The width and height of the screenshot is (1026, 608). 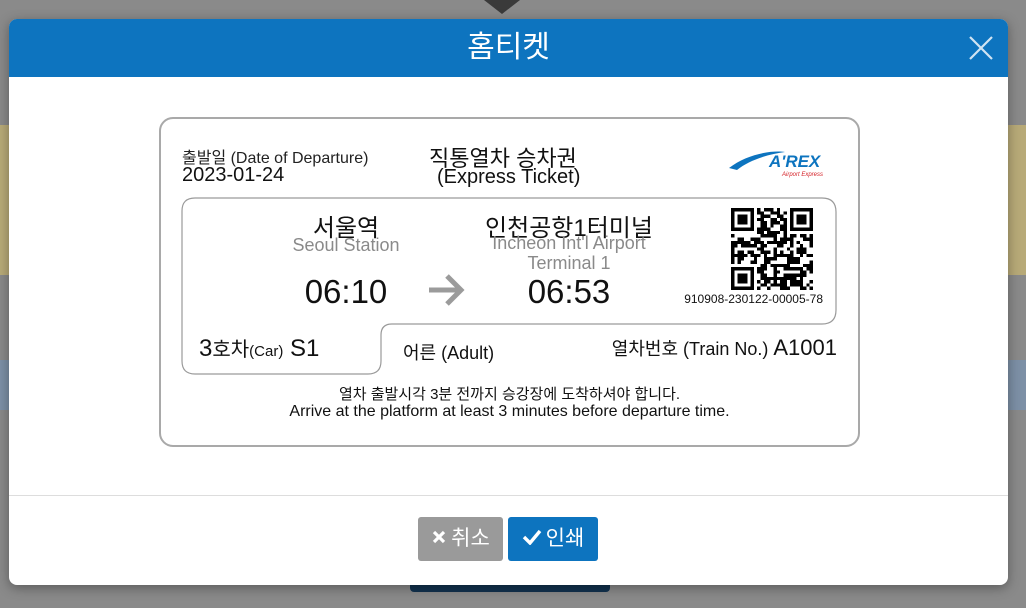 I want to click on train-number-info: 열차번호 (Train No.) A1001, so click(x=724, y=348).